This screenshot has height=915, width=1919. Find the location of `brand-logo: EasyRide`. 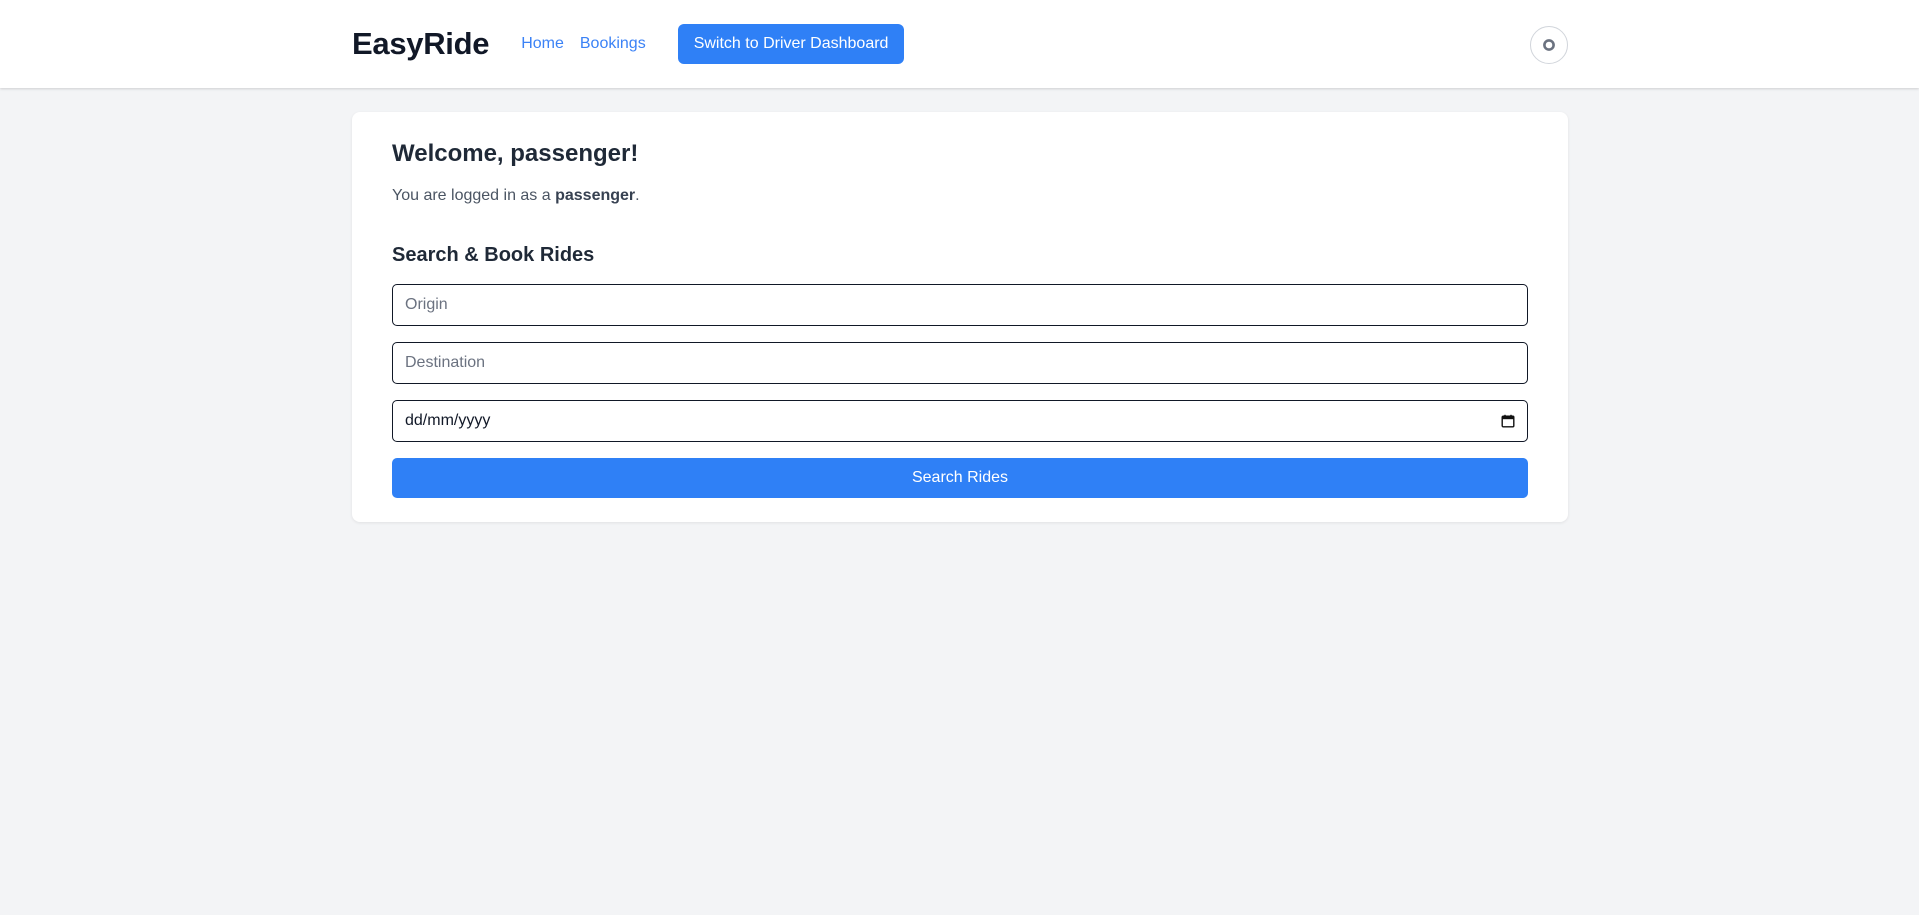

brand-logo: EasyRide is located at coordinates (420, 44).